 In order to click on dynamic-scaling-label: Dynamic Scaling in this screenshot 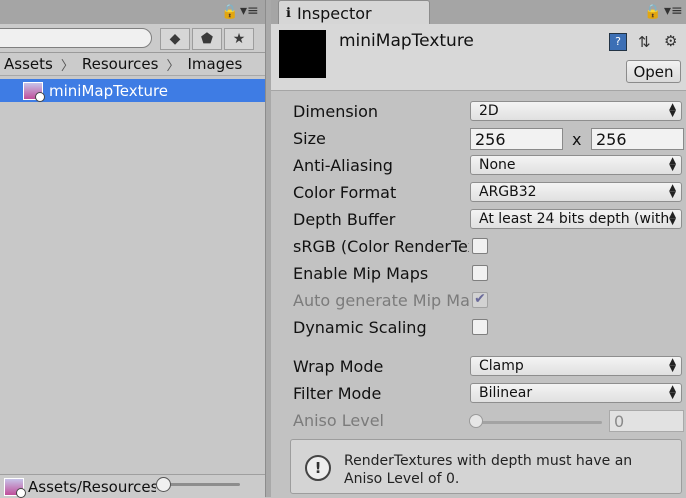, I will do `click(360, 327)`.